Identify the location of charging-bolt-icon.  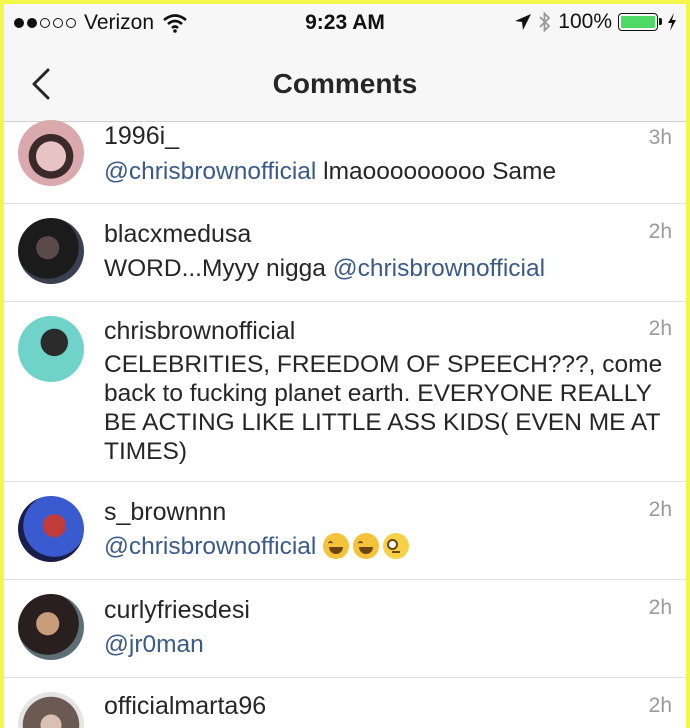
(672, 22).